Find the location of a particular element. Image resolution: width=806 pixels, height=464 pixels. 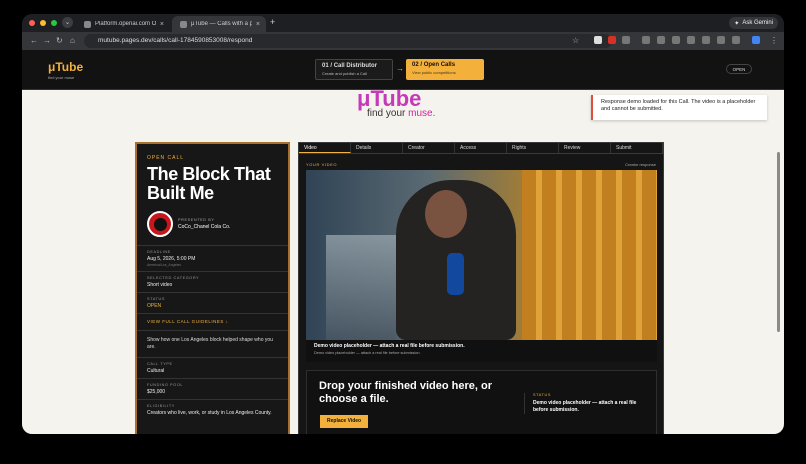

view-guidelines-link: VIEW FULL CALL GUIDELINES ↓ is located at coordinates (212, 321).